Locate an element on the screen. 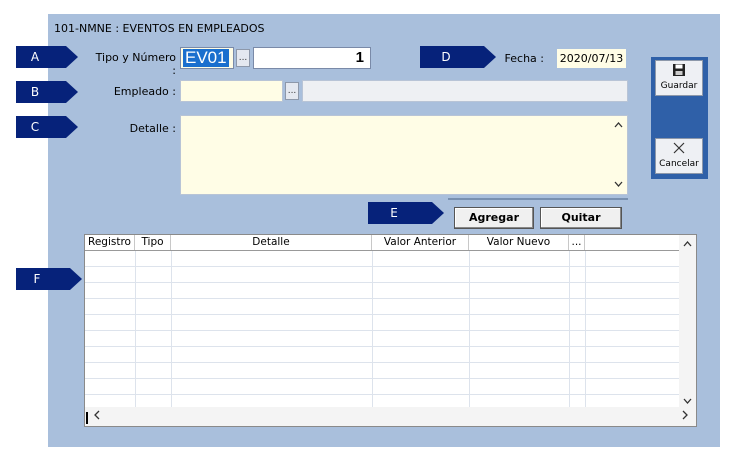  badge-b: B is located at coordinates (47, 92).